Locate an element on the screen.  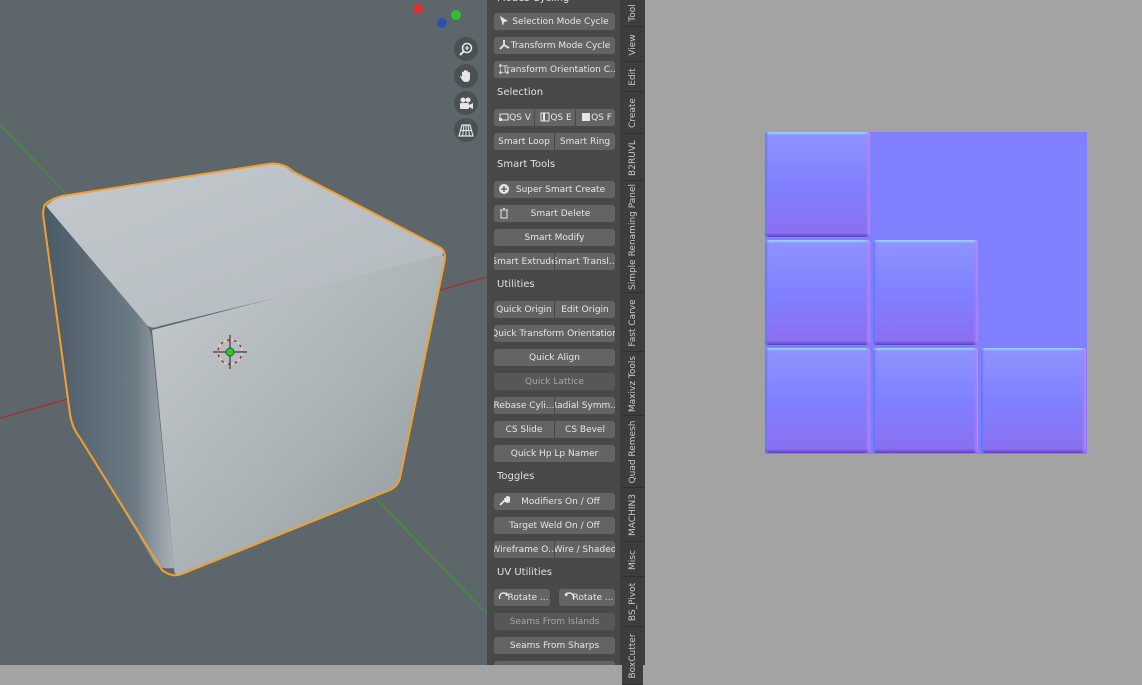
section-title-uv-utilities: UV Utilities is located at coordinates (524, 572).